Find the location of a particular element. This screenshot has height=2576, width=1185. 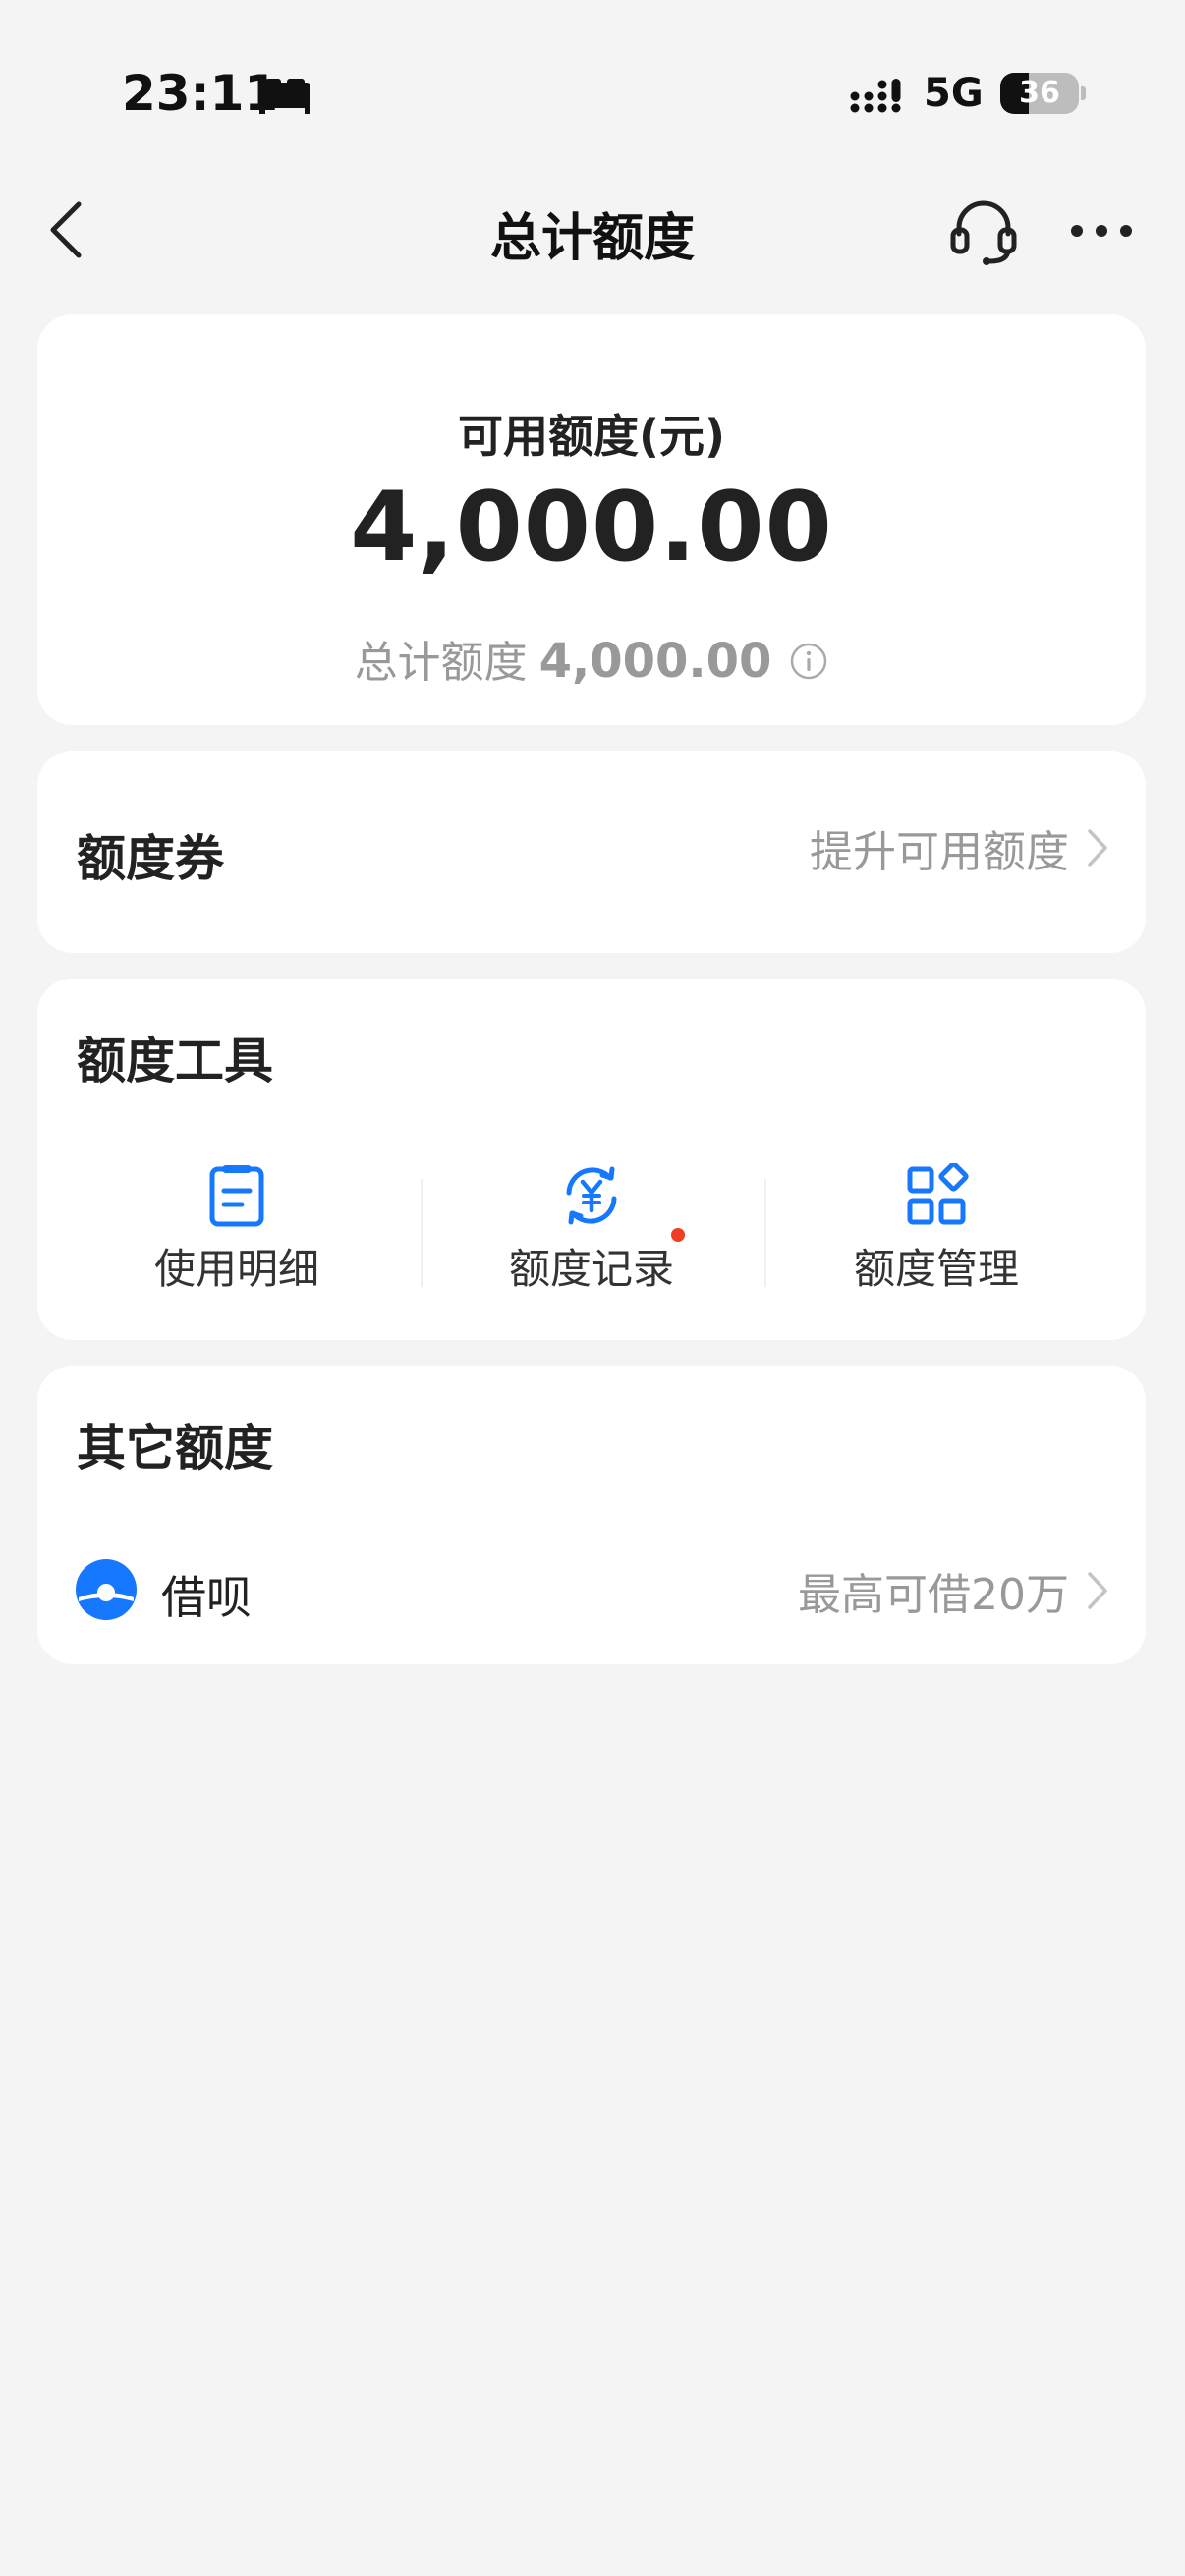

total-credit-row: 总计额度 4,000.00 is located at coordinates (592, 658).